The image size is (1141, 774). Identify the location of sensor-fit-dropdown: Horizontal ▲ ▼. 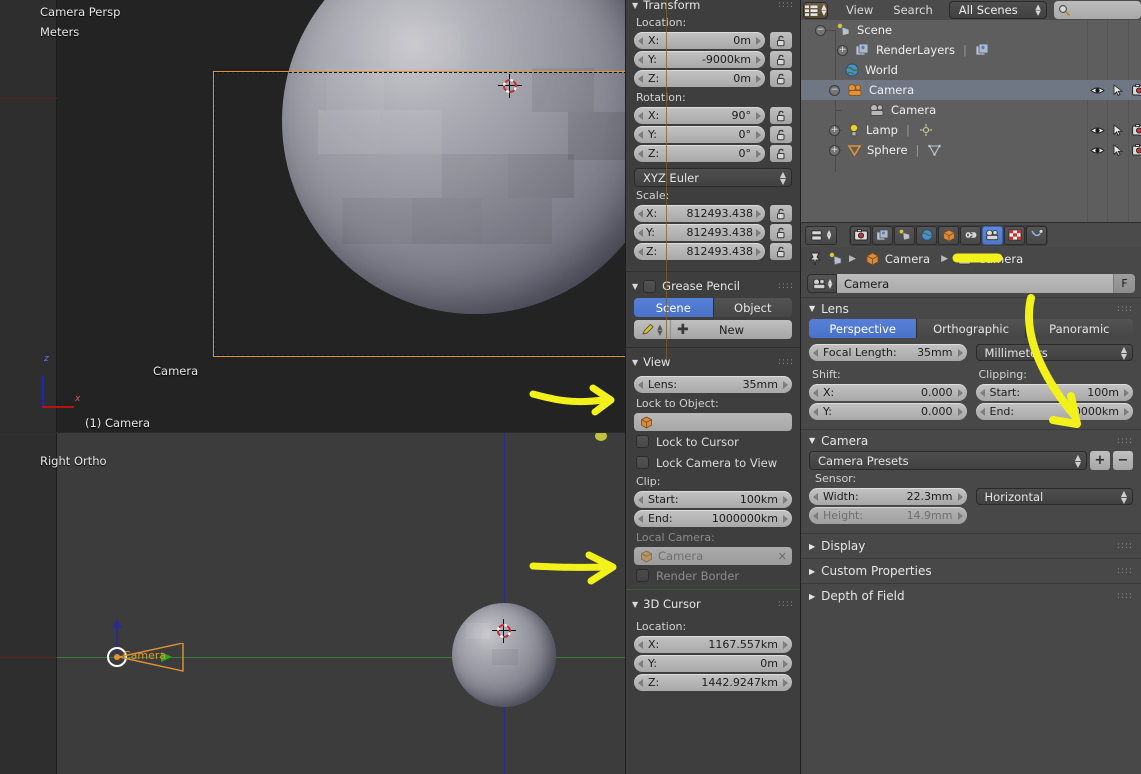
(1054, 496).